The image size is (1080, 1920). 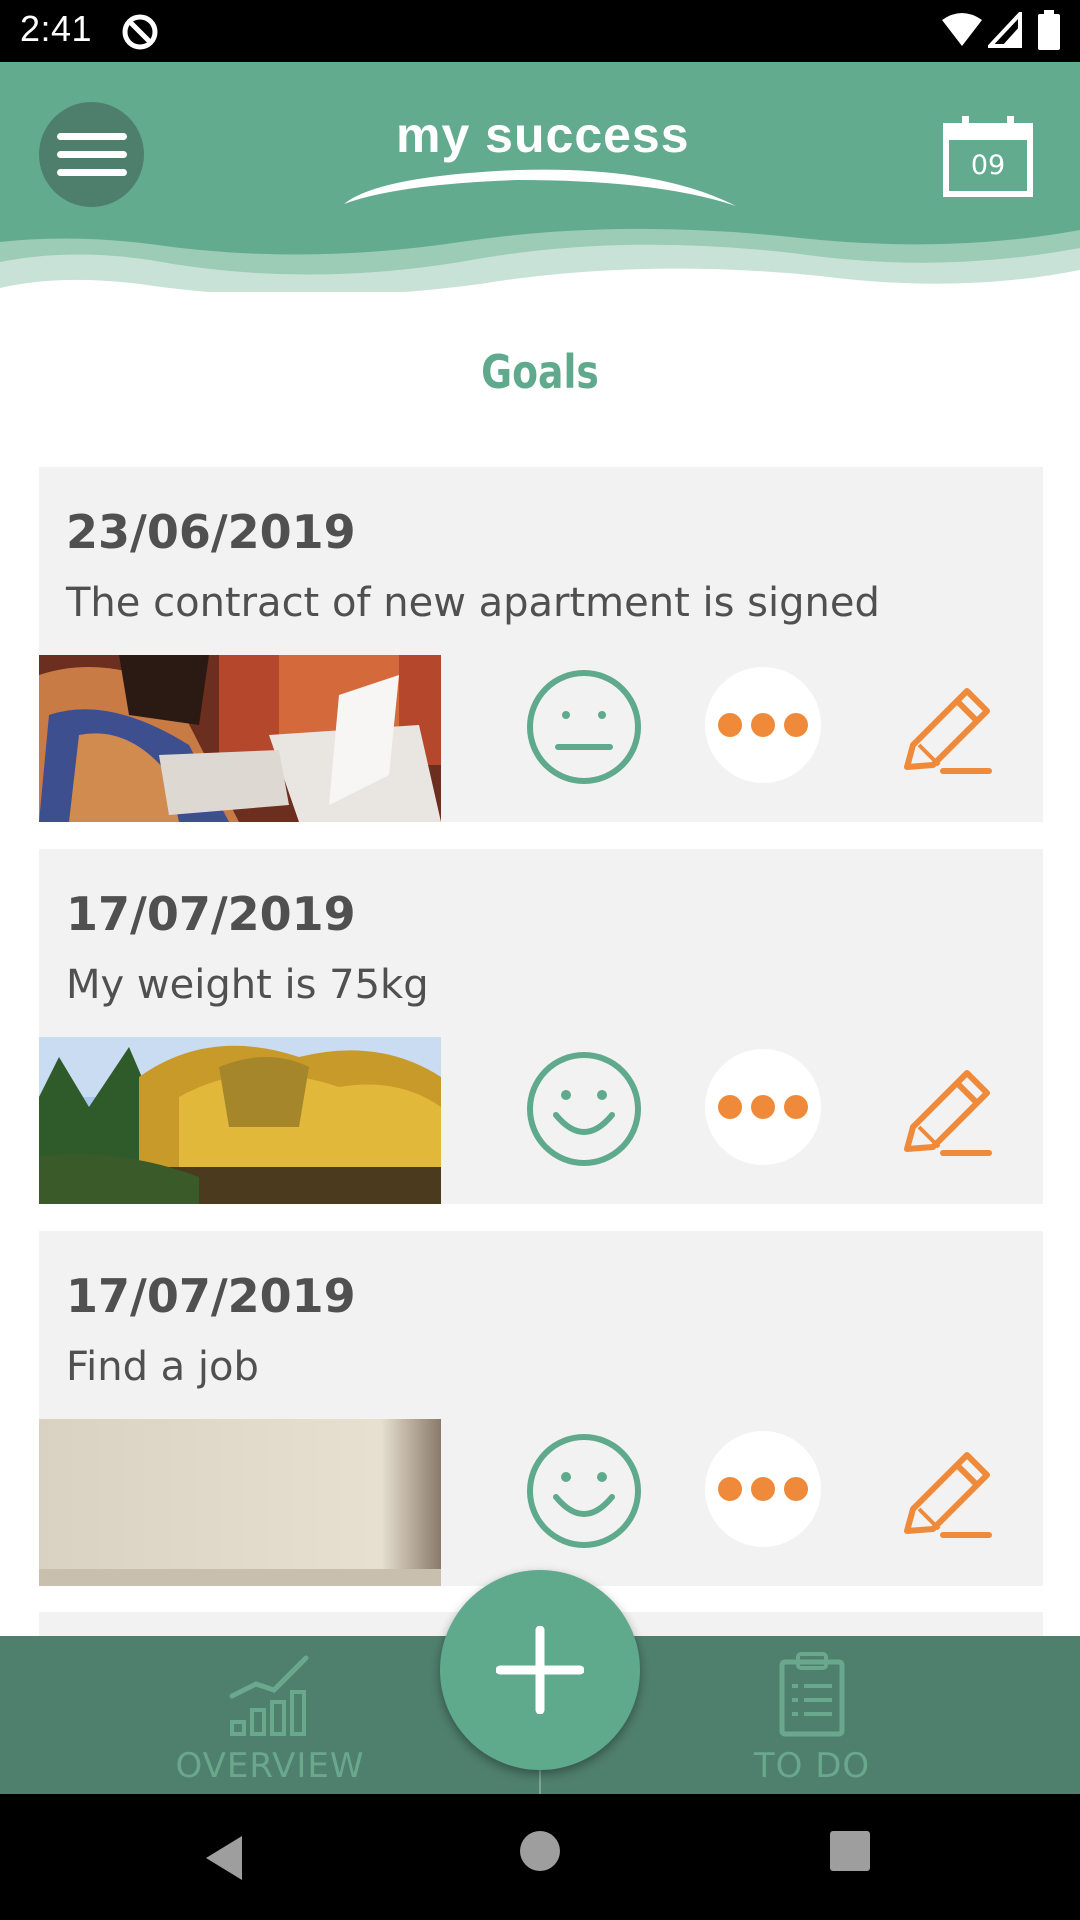 I want to click on system-navigation-bar, so click(x=540, y=1857).